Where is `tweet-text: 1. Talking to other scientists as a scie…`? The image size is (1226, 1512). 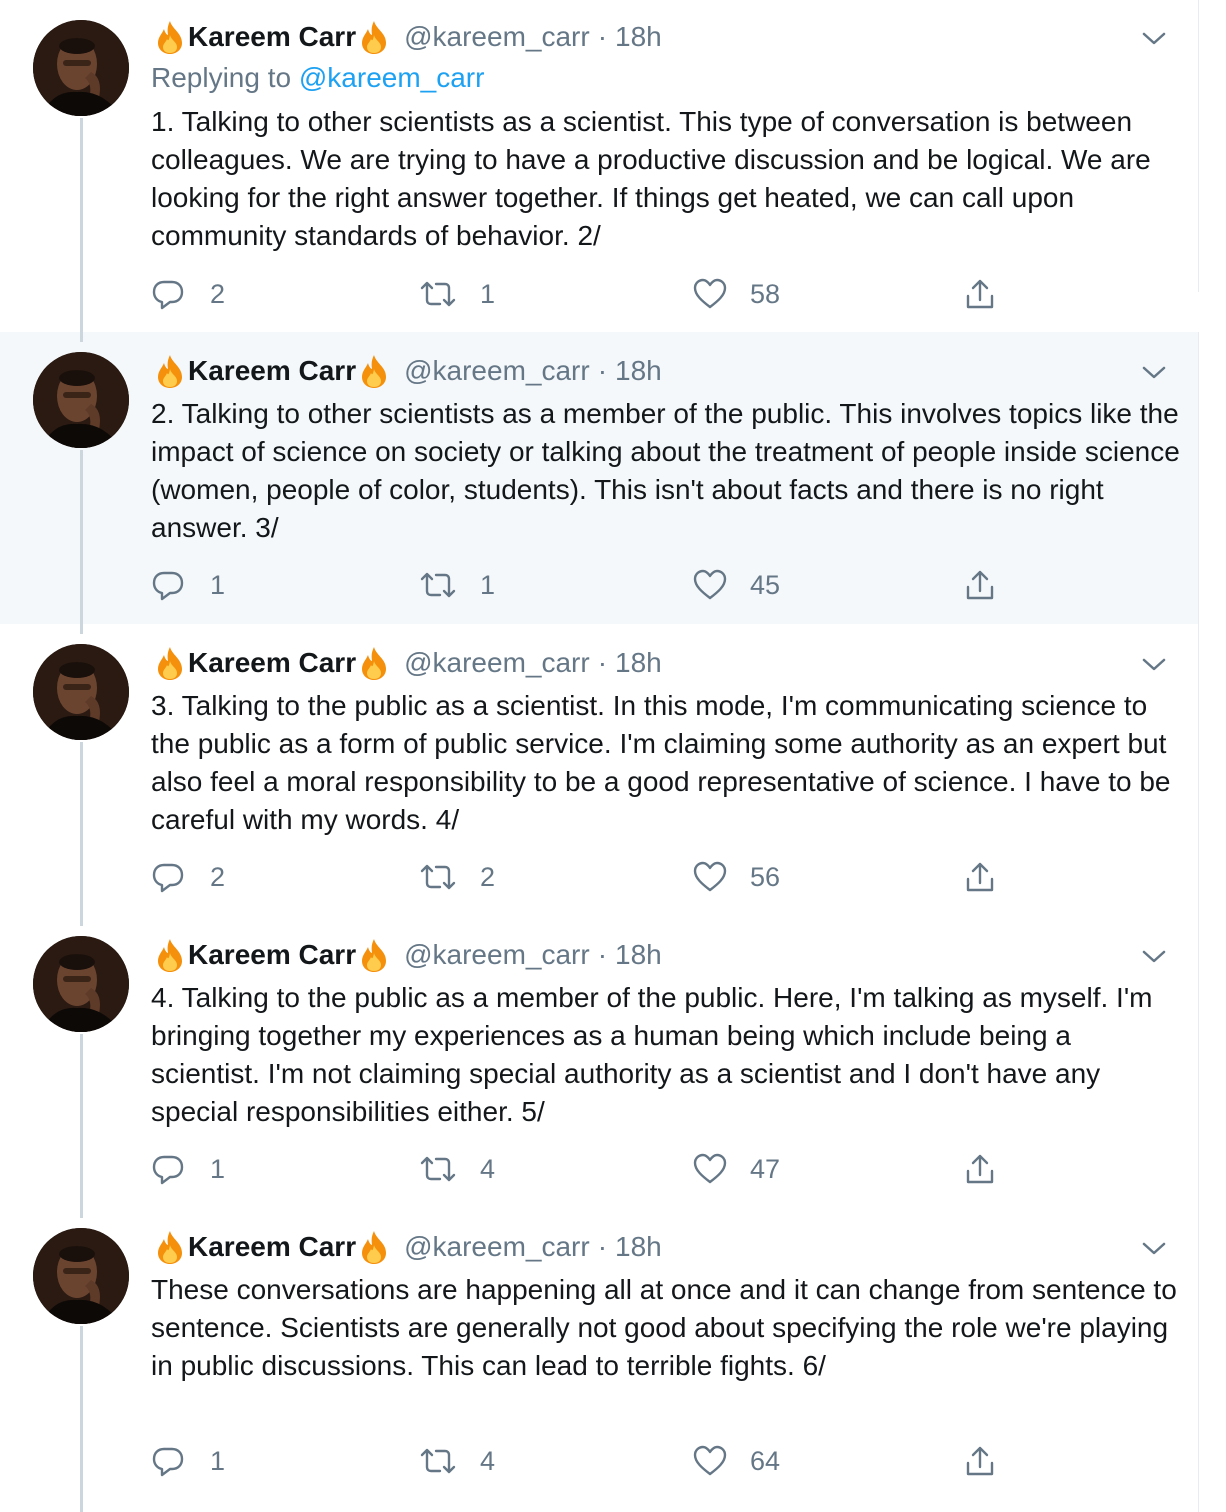
tweet-text: 1. Talking to other scientists as a scie… is located at coordinates (651, 178).